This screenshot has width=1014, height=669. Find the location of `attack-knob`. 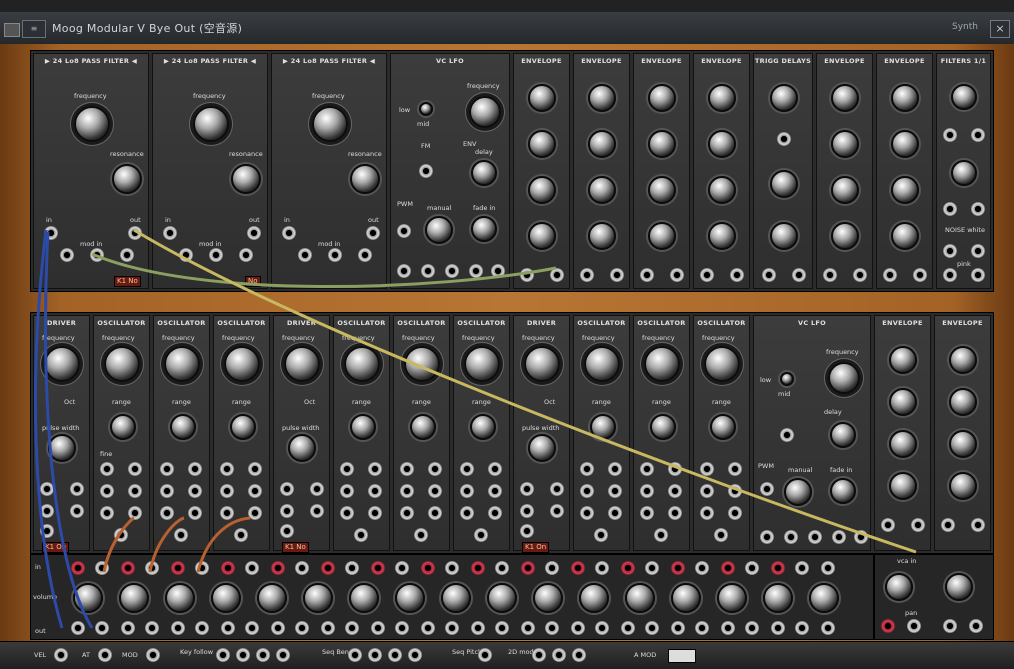

attack-knob is located at coordinates (662, 98).